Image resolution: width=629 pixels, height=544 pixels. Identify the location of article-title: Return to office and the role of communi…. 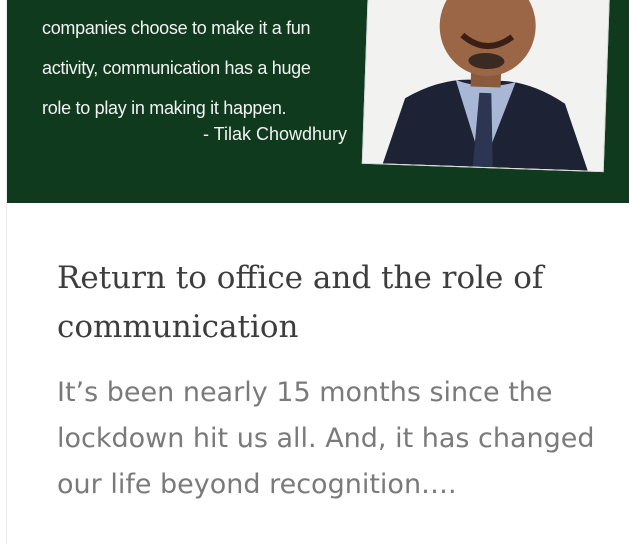
(317, 303).